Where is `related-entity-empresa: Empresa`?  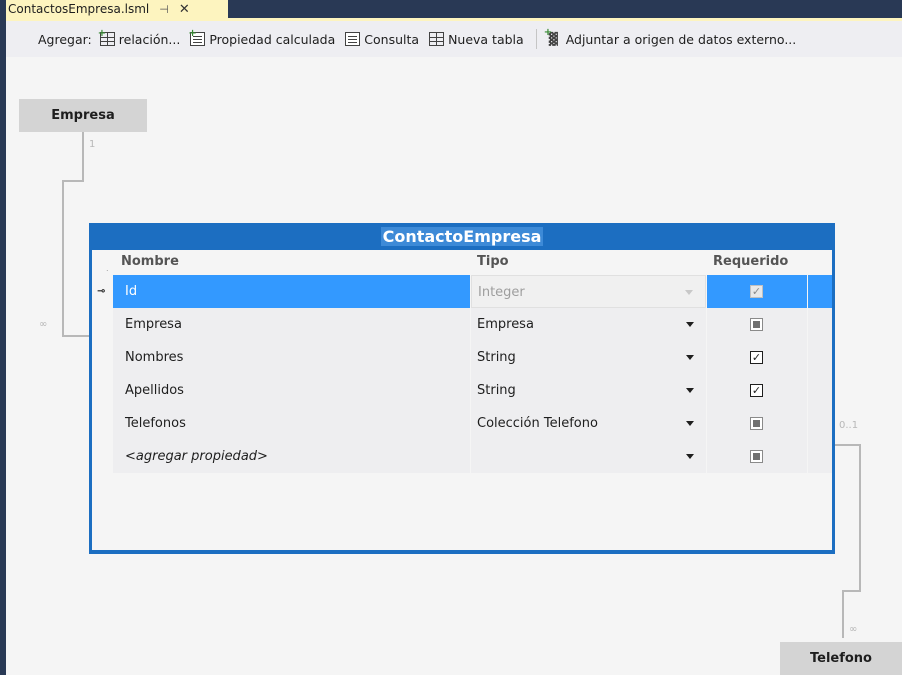 related-entity-empresa: Empresa is located at coordinates (83, 115).